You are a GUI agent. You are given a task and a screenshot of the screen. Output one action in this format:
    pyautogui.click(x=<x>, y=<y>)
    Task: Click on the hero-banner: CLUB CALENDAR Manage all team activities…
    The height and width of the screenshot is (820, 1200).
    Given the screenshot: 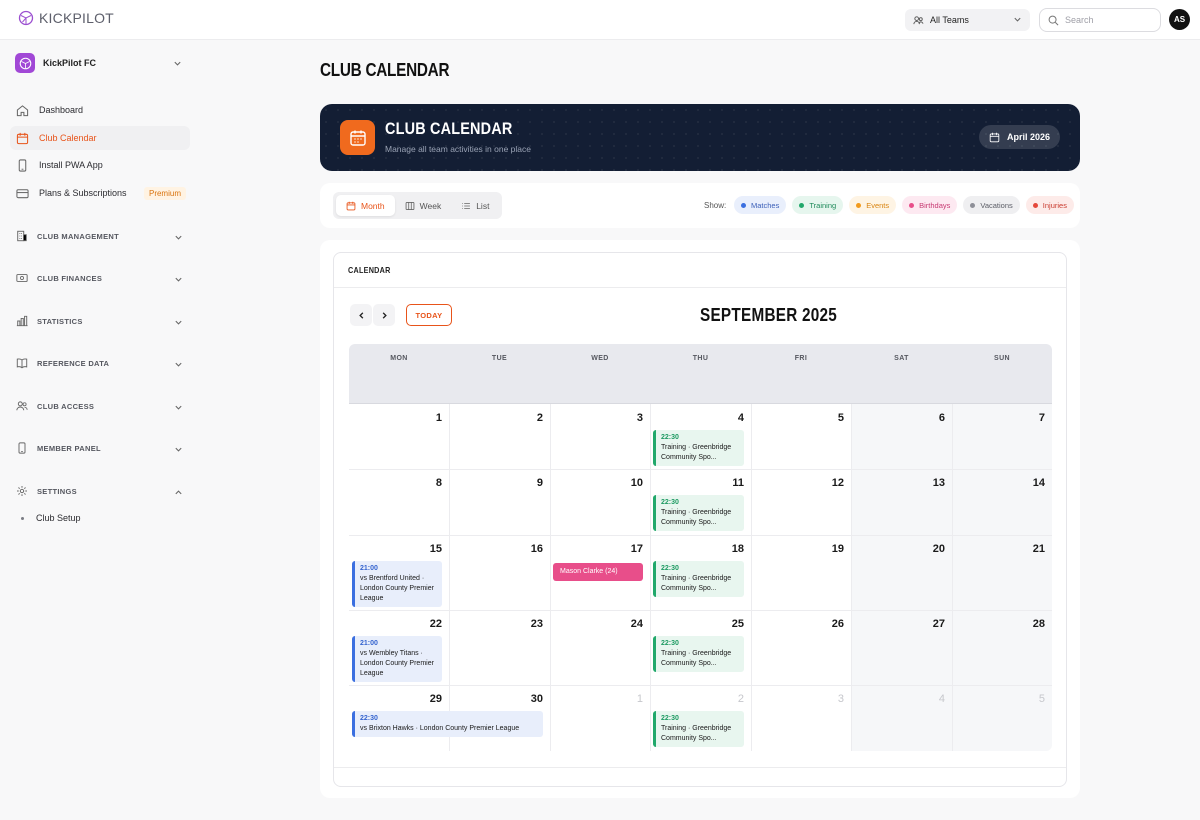 What is the action you would take?
    pyautogui.click(x=700, y=137)
    